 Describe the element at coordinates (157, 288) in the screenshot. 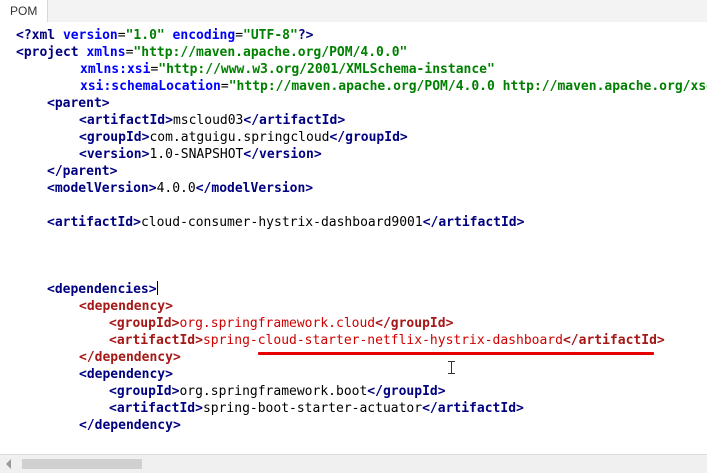

I see `text-caret` at that location.